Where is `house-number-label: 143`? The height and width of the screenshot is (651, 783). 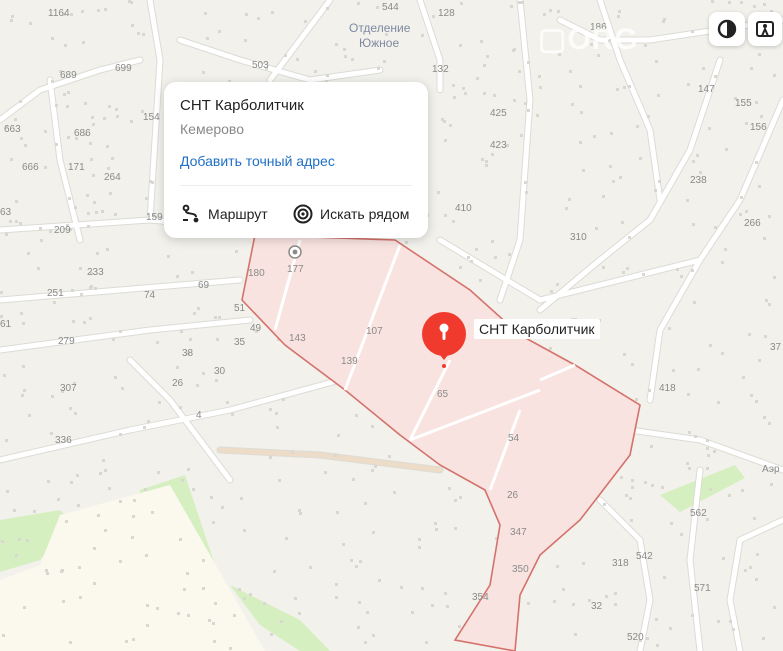
house-number-label: 143 is located at coordinates (297, 338).